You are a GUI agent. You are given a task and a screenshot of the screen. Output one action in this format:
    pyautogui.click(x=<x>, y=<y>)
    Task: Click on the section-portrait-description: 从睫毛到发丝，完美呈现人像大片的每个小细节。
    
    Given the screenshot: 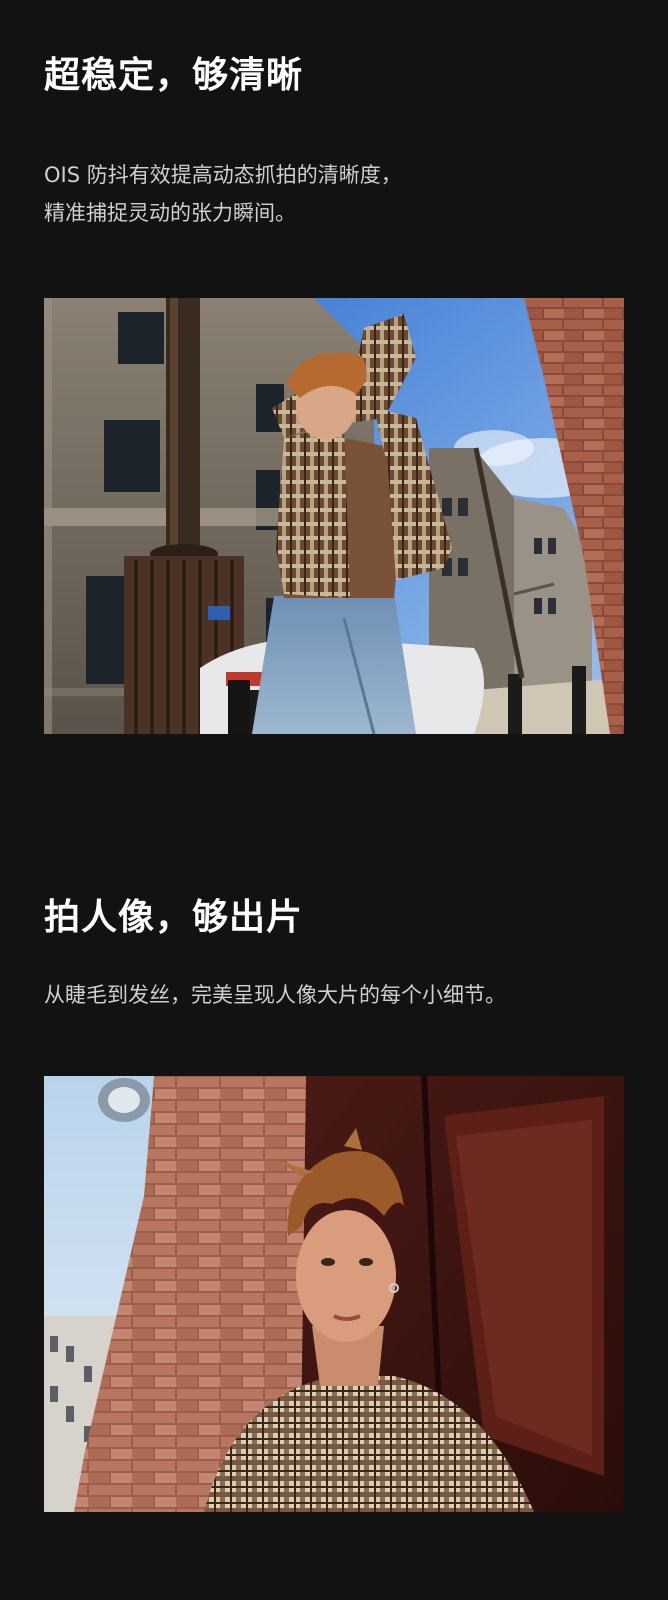 What is the action you would take?
    pyautogui.click(x=334, y=995)
    